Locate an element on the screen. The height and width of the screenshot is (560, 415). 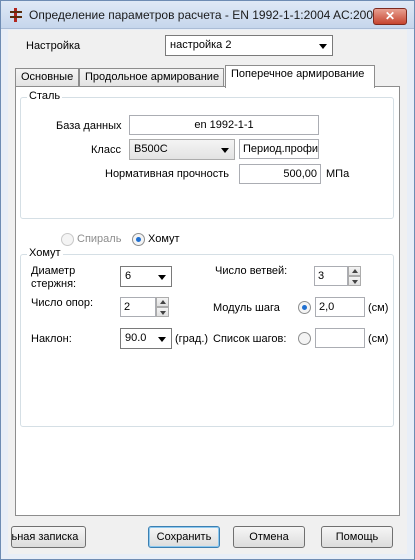
step-module-unit: (см) is located at coordinates (378, 308).